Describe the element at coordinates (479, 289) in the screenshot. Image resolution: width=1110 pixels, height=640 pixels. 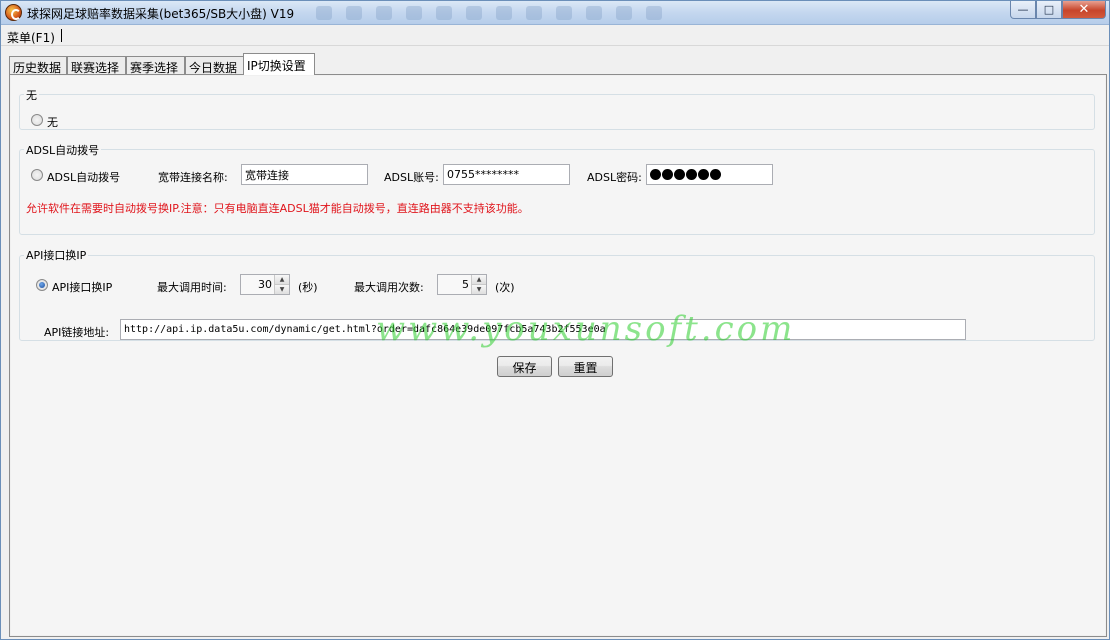
I see `max-count-down-icon: ▼` at that location.